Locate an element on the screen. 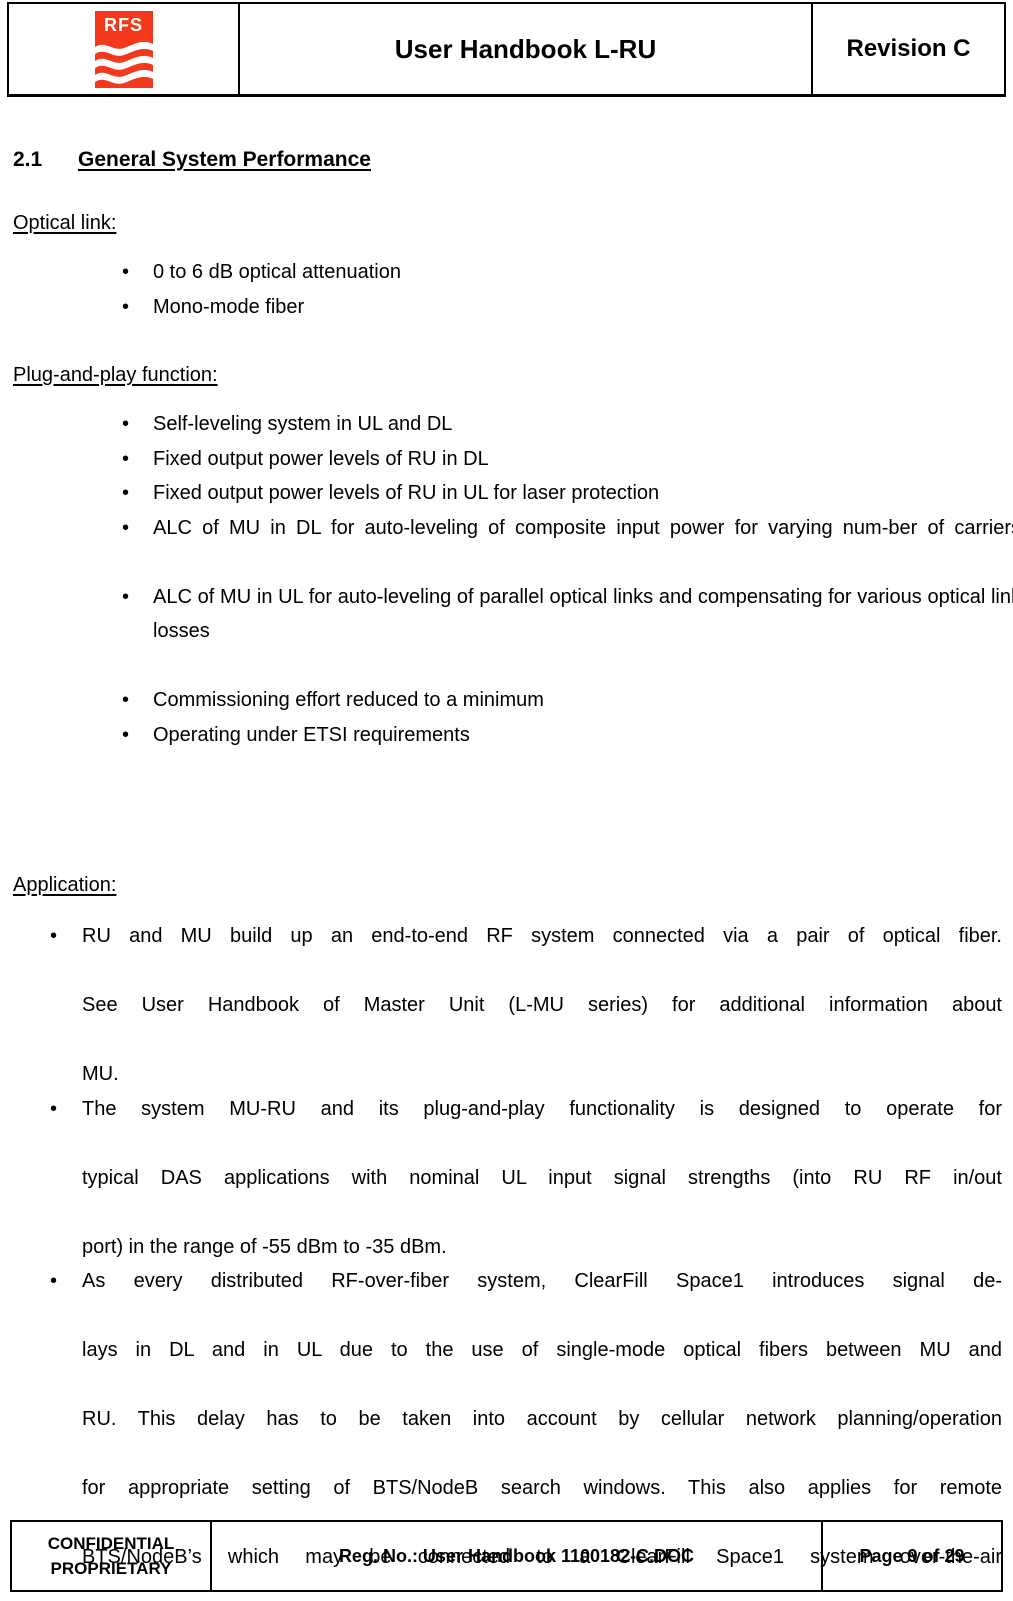 The height and width of the screenshot is (1601, 1013). header-revision: Revision C is located at coordinates (908, 48).